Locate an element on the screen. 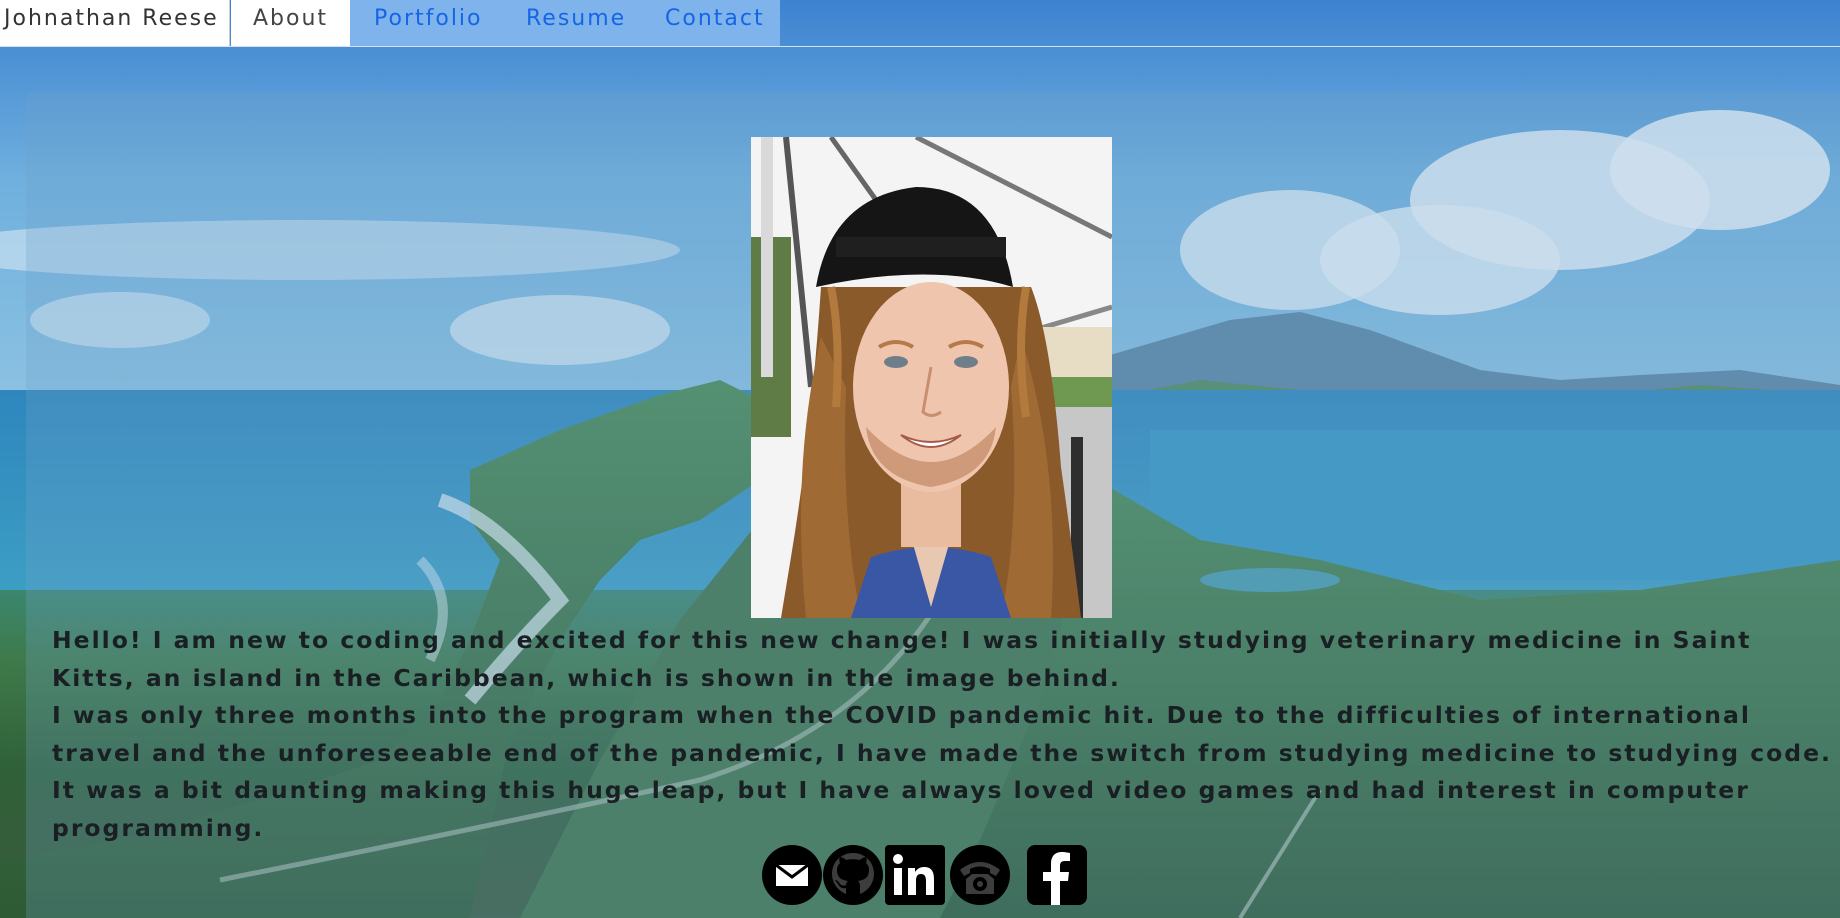  phone-icon is located at coordinates (980, 875).